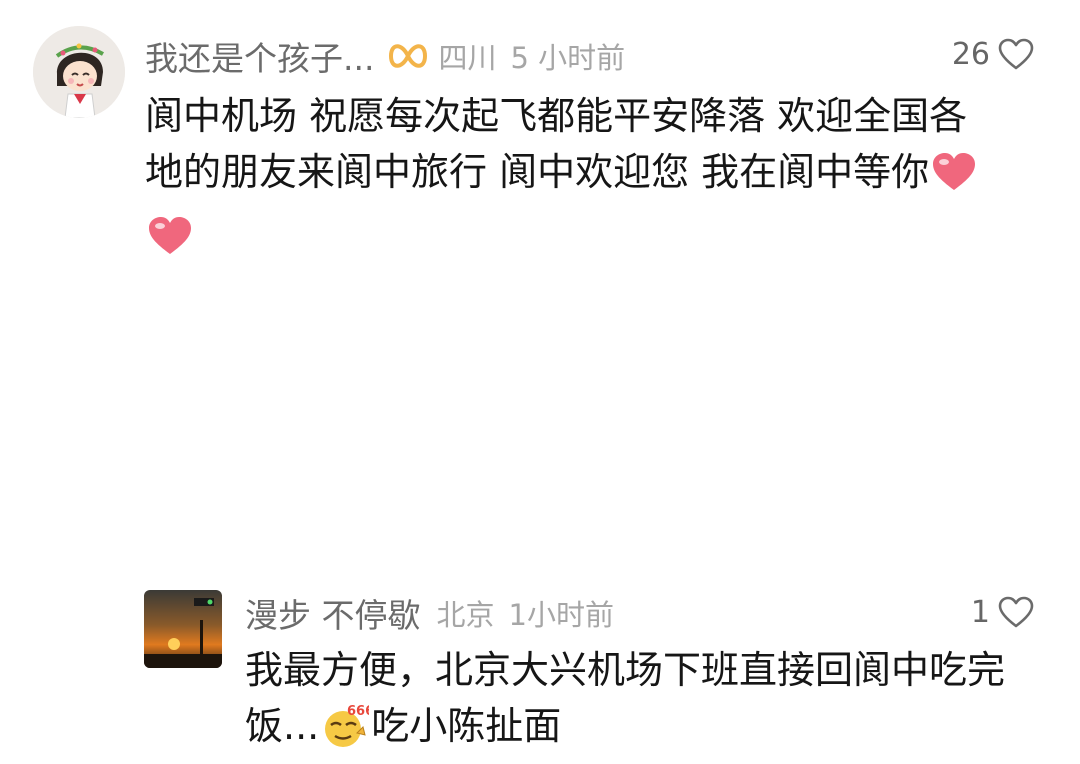 The width and height of the screenshot is (1080, 764). What do you see at coordinates (980, 612) in the screenshot?
I see `like-count: 1` at bounding box center [980, 612].